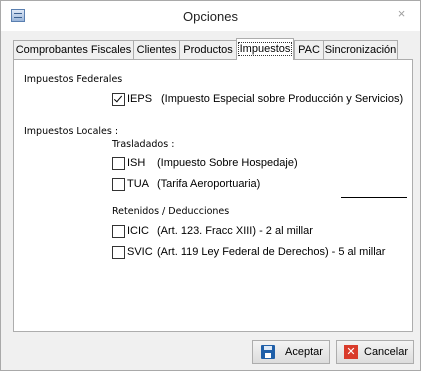 This screenshot has height=371, width=421. I want to click on save-disk-icon, so click(268, 352).